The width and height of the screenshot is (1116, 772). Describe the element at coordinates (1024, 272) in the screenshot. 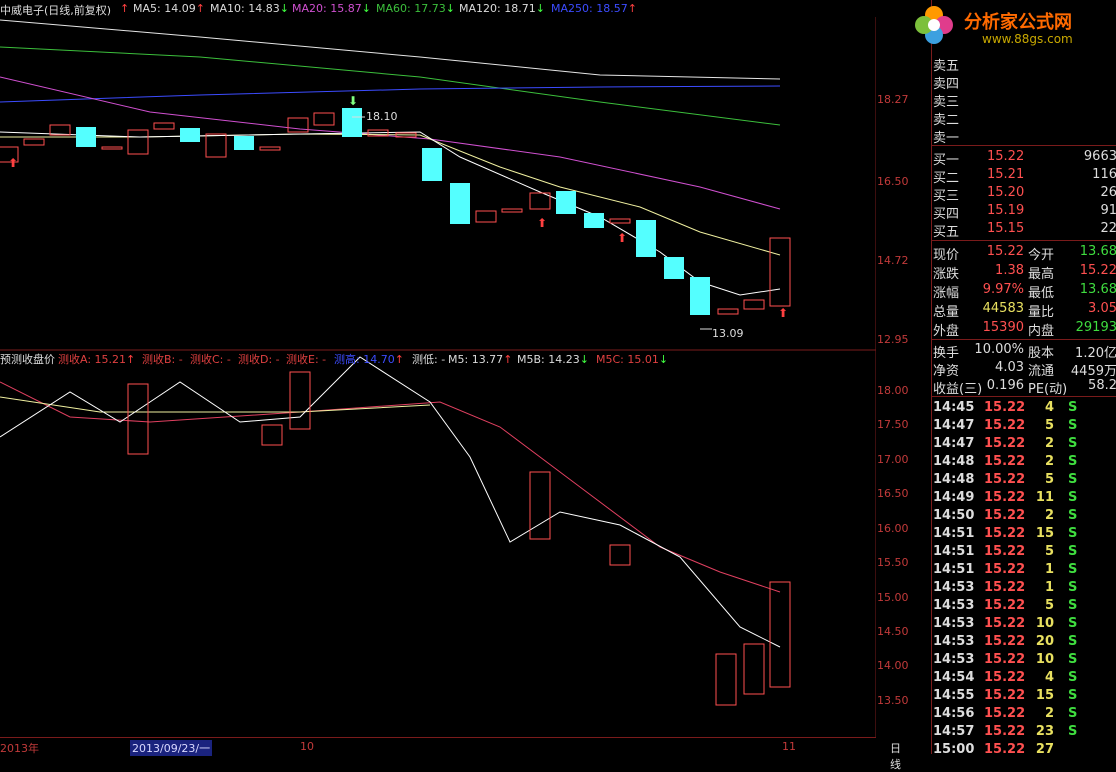

I see `quote-row: 涨跌 1.38 最高 15.22` at that location.